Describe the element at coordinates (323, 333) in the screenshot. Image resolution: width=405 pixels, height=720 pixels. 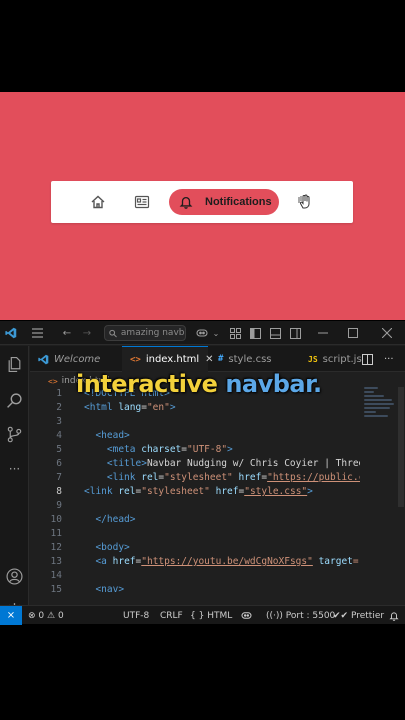
I see `minimize-icon` at that location.